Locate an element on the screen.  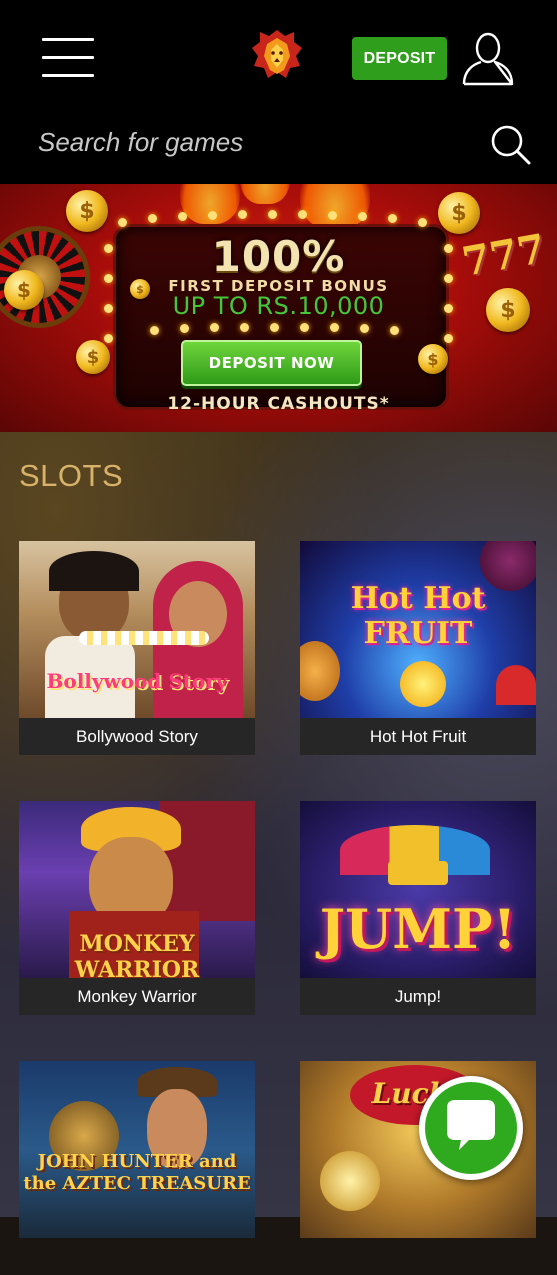
game-label: Monkey Warrior is located at coordinates (137, 996).